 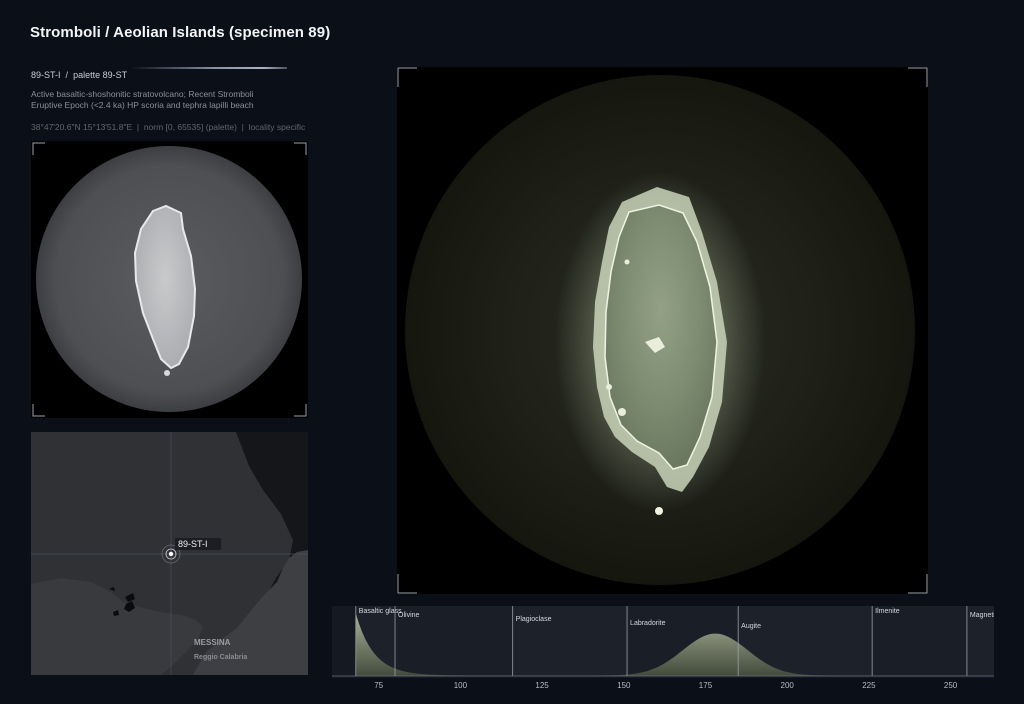 I want to click on mineral-label: Augite, so click(x=751, y=626).